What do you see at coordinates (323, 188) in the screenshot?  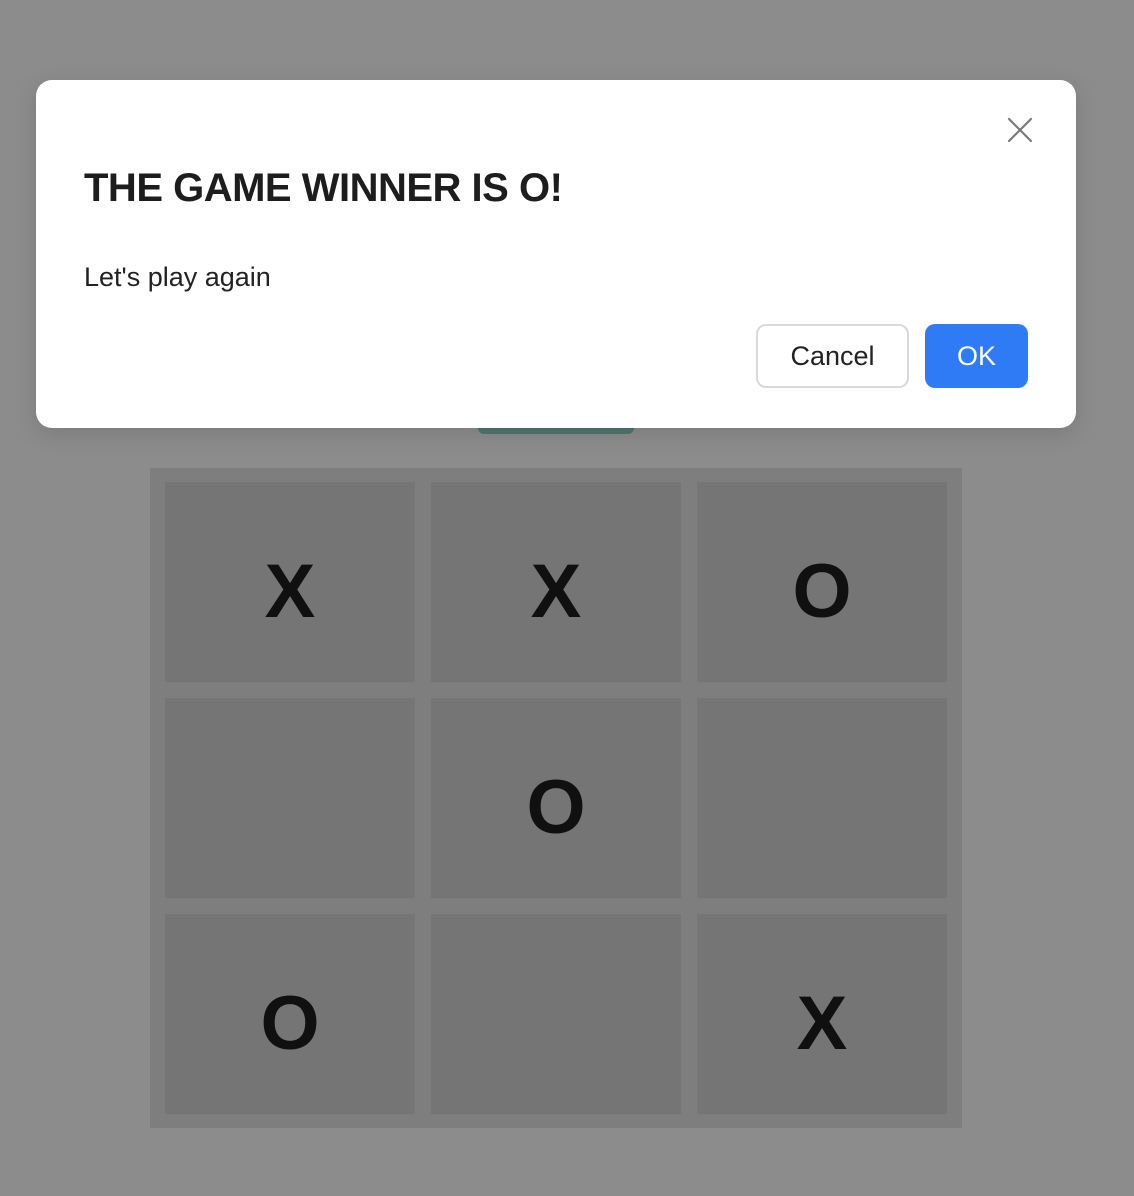 I see `dialog-title: THE GAME WINNER IS O!` at bounding box center [323, 188].